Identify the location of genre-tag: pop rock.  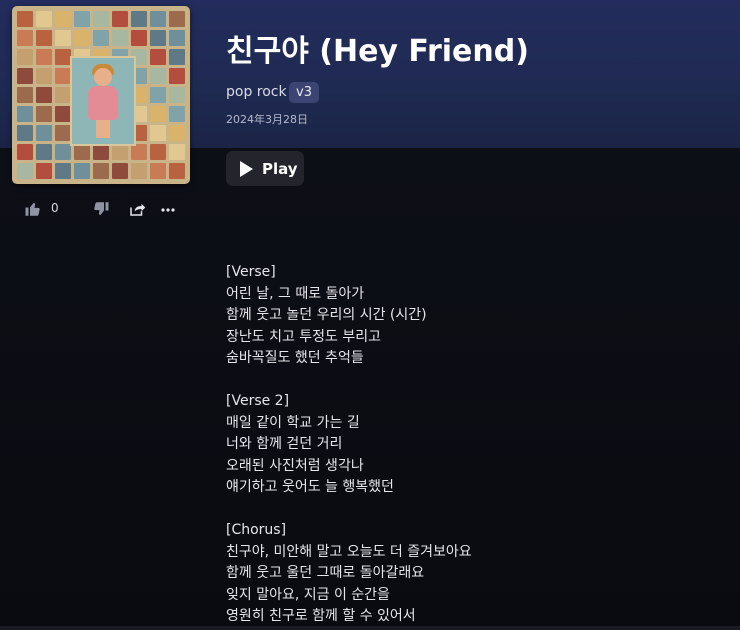
(256, 92).